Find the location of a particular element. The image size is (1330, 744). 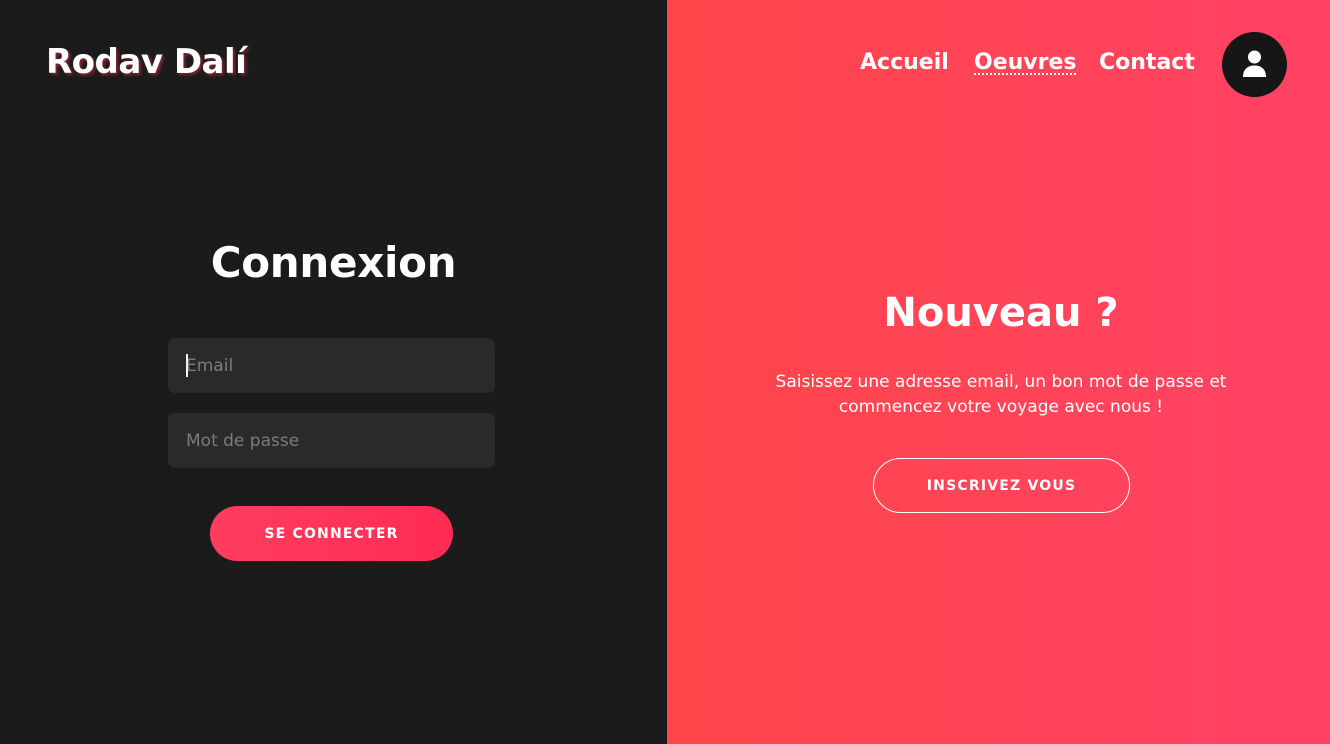

brand-logo: Rodav Dalí is located at coordinates (146, 62).